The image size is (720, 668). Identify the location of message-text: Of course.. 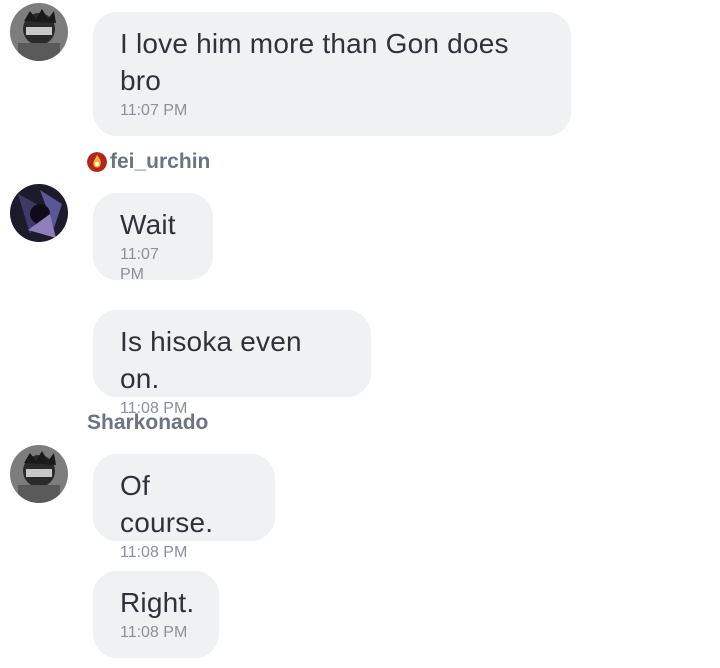
(167, 504).